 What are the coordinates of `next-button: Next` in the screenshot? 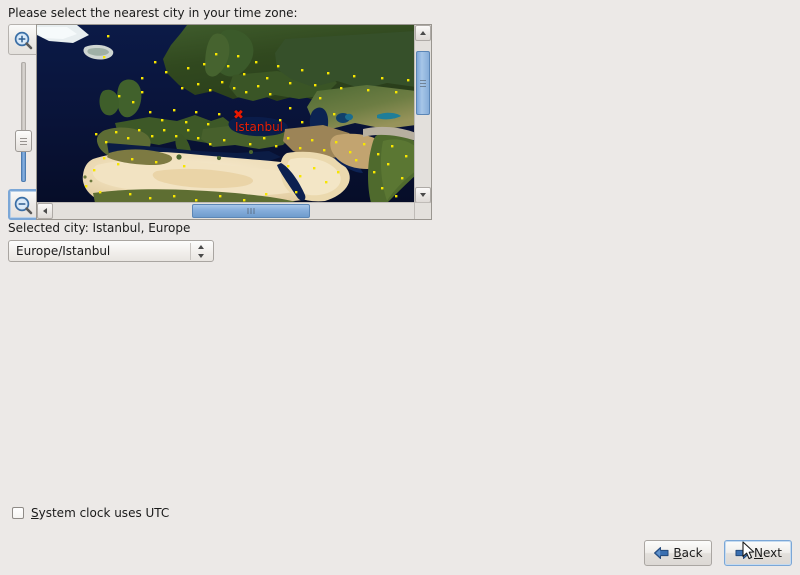 It's located at (758, 553).